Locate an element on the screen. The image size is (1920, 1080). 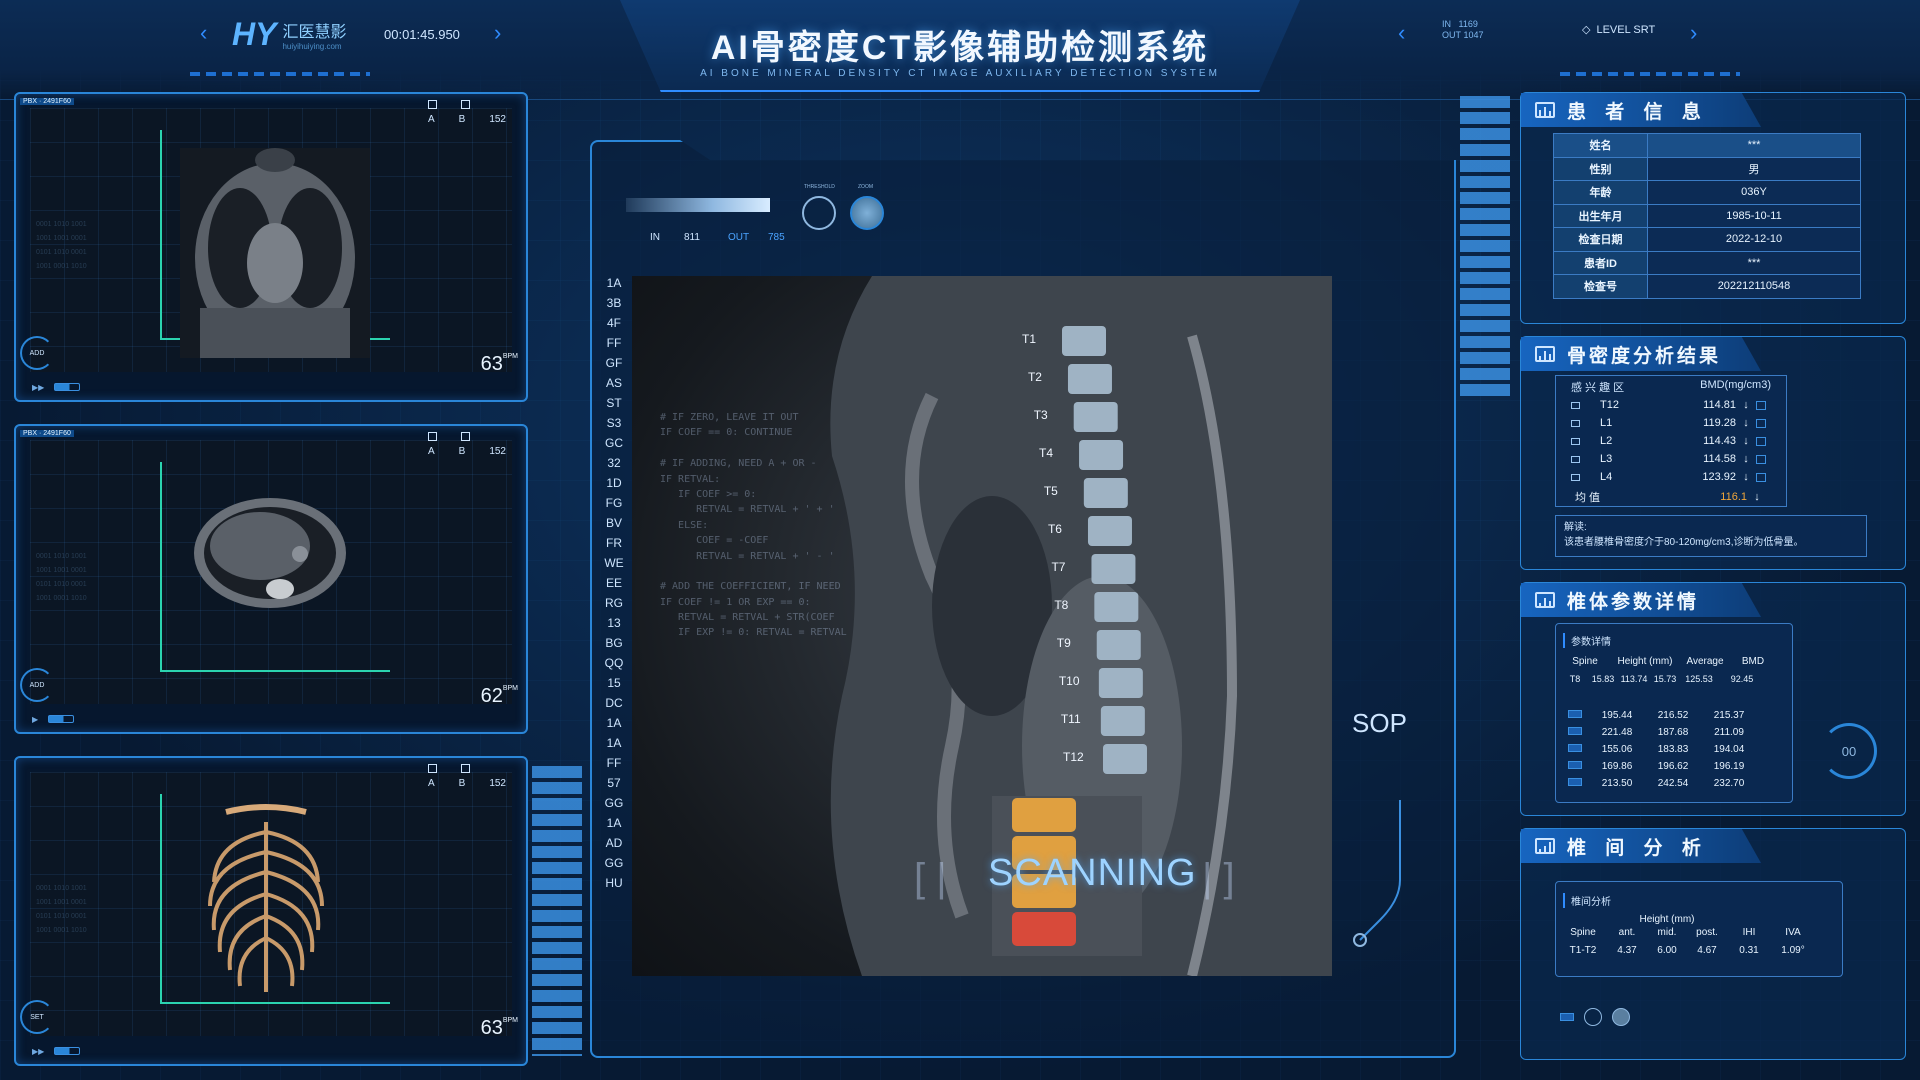
letter-code: ST is located at coordinates (614, 403).